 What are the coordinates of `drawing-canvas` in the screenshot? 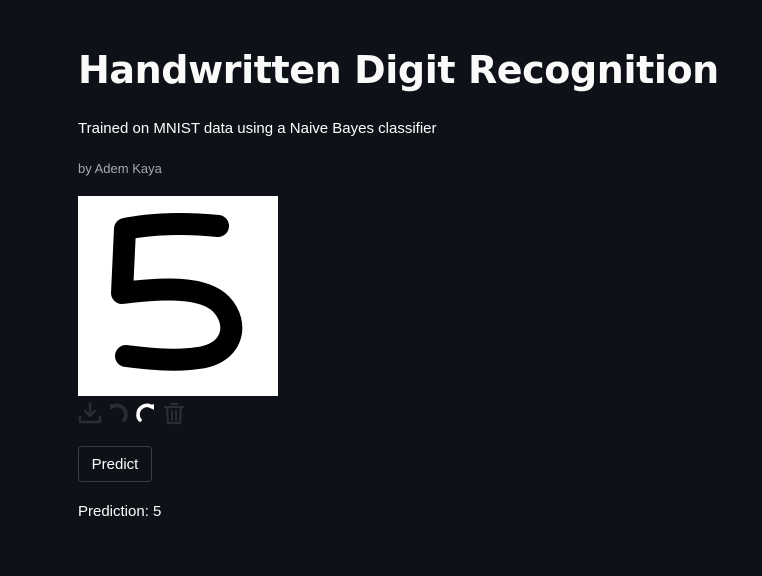 It's located at (178, 296).